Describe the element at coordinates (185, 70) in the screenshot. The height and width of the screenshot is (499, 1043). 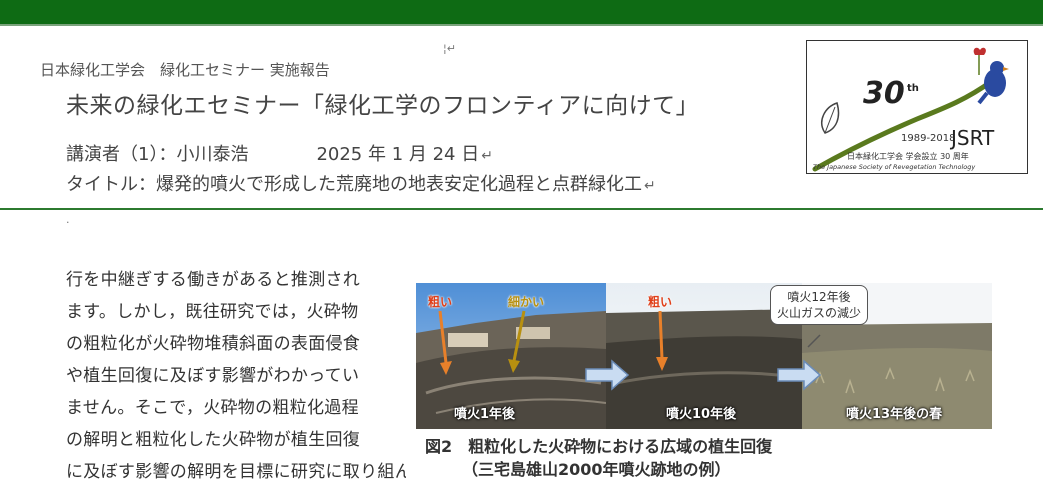
I see `org-seminar-heading: 日本緑化工学会 緑化工セミナー 実施報告` at that location.